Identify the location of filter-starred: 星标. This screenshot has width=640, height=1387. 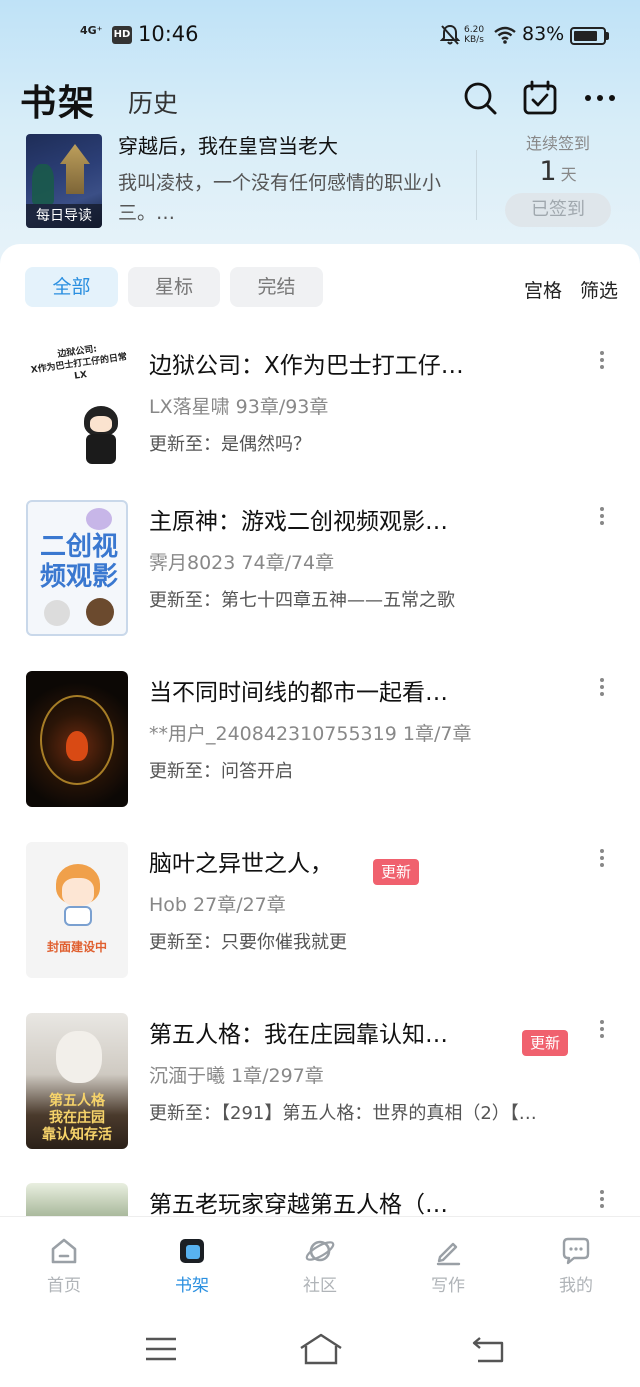
(174, 287).